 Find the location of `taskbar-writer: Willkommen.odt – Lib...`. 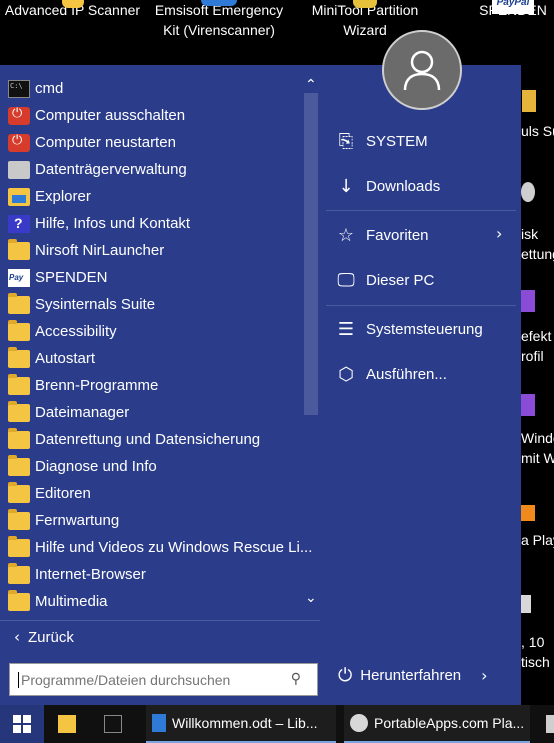

taskbar-writer: Willkommen.odt – Lib... is located at coordinates (241, 724).